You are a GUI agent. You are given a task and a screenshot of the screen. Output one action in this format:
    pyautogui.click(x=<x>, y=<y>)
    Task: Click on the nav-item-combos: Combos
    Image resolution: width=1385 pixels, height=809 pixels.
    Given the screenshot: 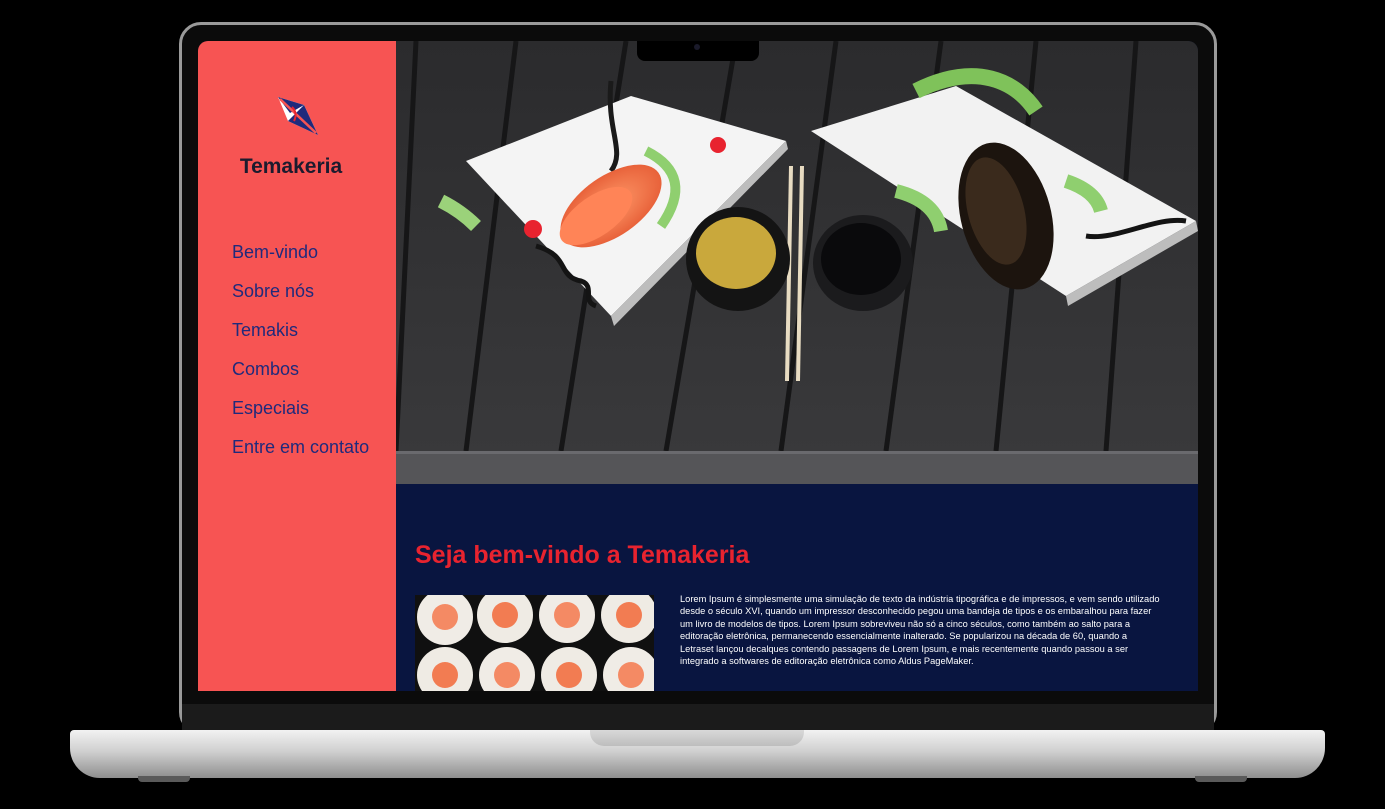 What is the action you would take?
    pyautogui.click(x=300, y=377)
    